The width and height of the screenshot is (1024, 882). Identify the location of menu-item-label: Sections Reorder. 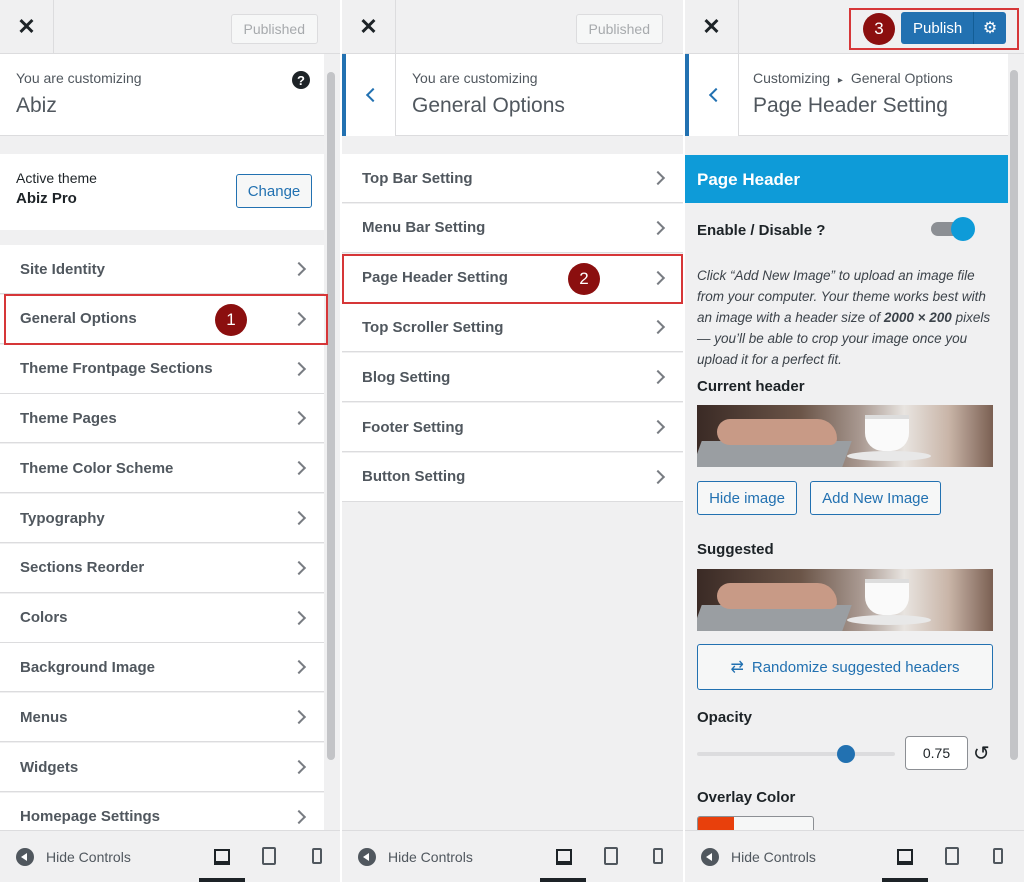
(82, 568).